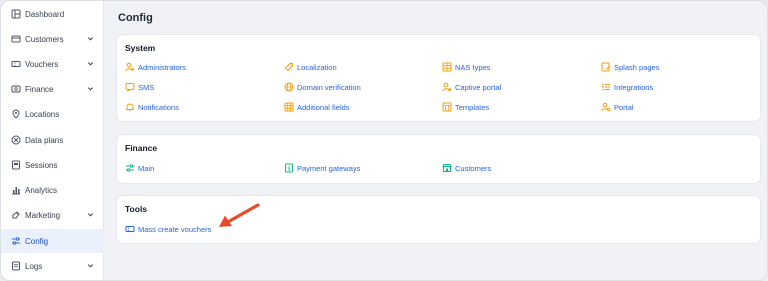 The width and height of the screenshot is (768, 281). I want to click on sidebar-item-label: Finance, so click(39, 89).